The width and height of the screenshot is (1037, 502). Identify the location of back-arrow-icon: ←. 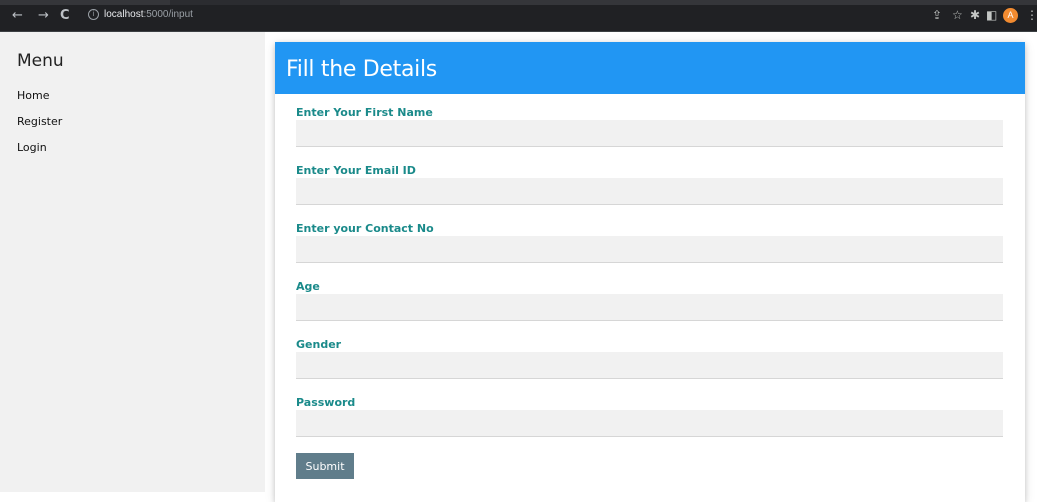
(17, 16).